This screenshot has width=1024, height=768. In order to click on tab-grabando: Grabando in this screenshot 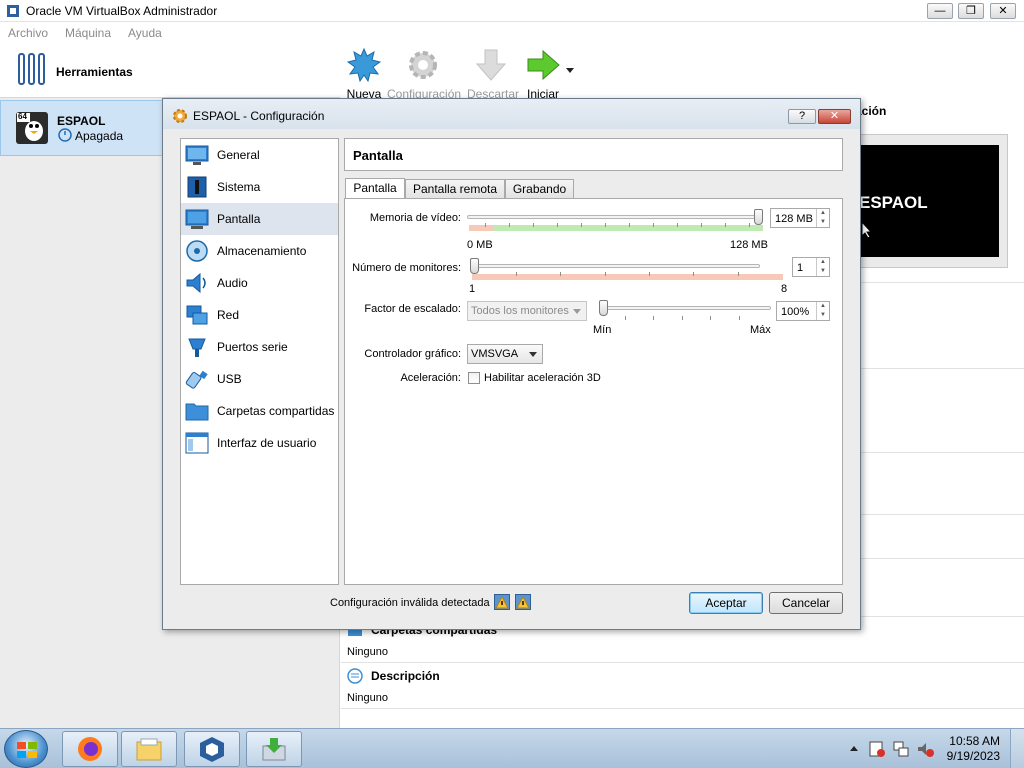, I will do `click(539, 189)`.